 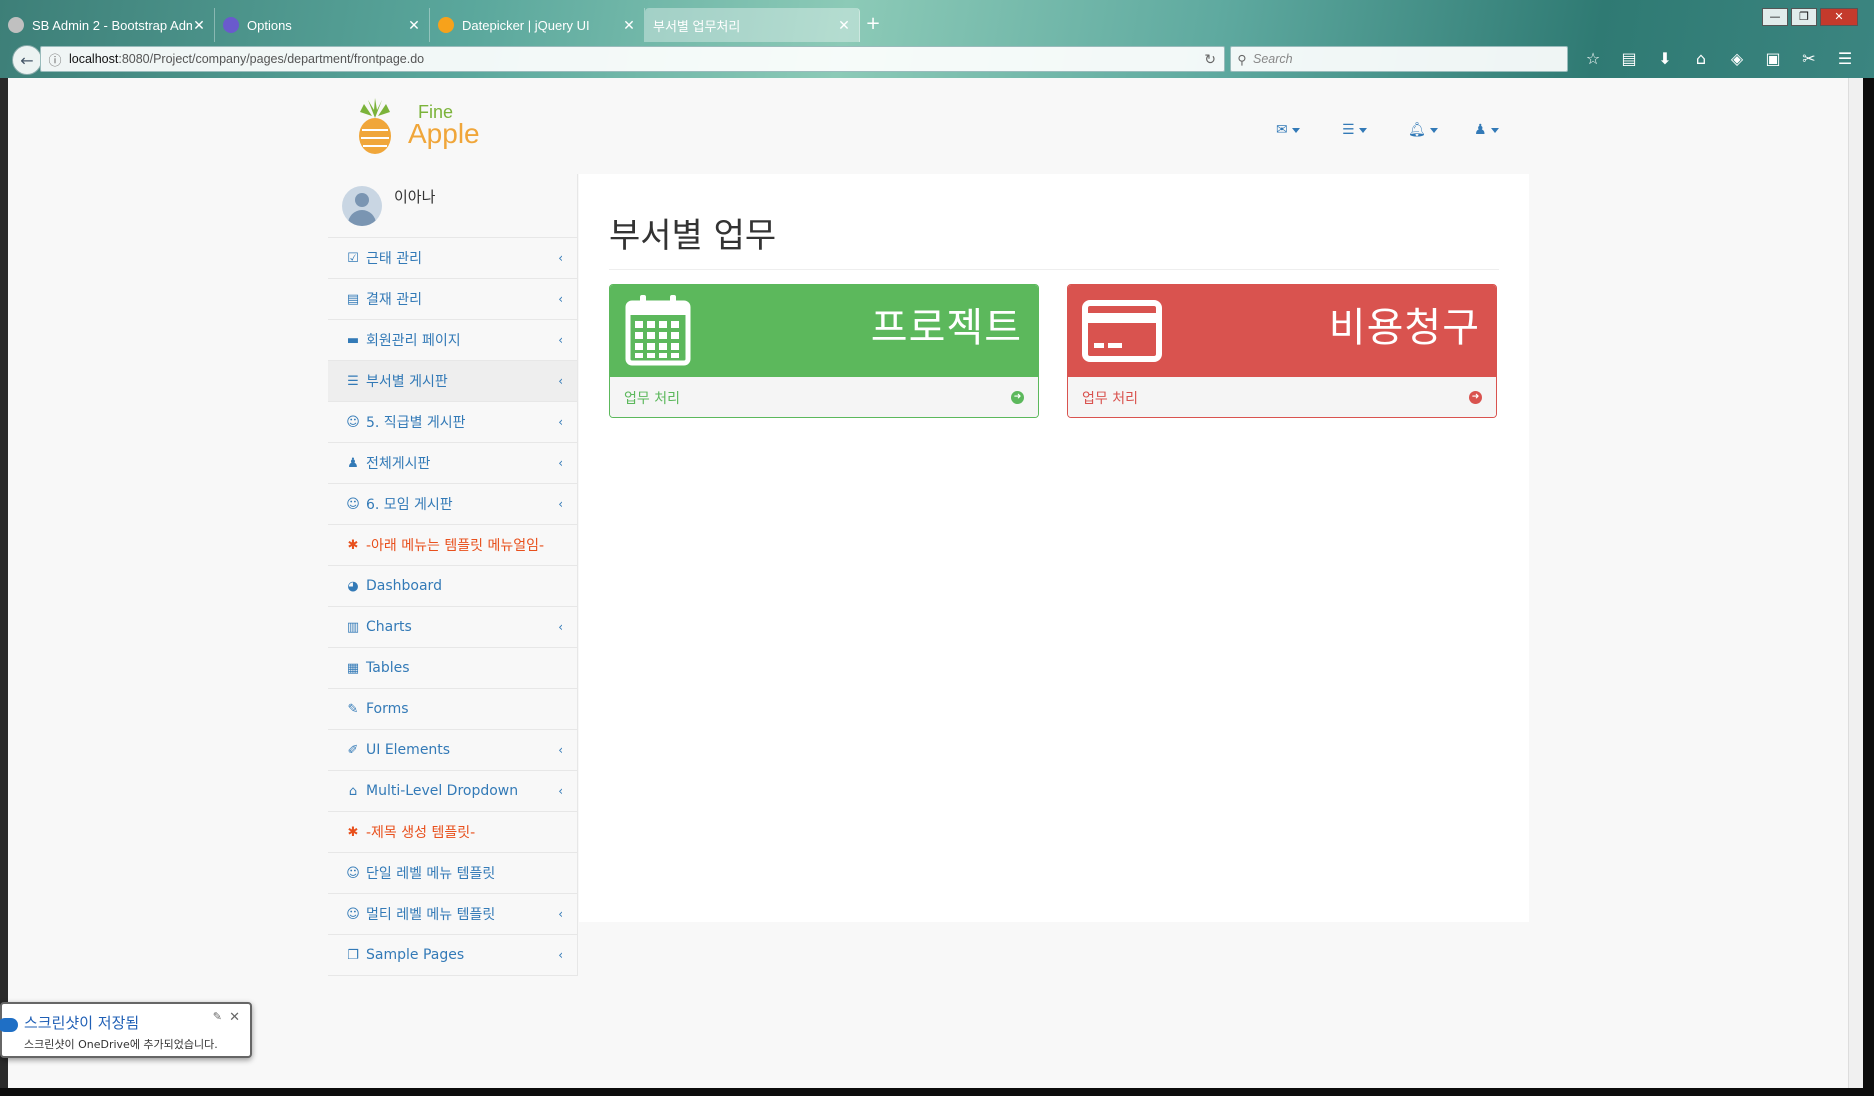 What do you see at coordinates (404, 586) in the screenshot?
I see `sidebar-item-label: Dashboard` at bounding box center [404, 586].